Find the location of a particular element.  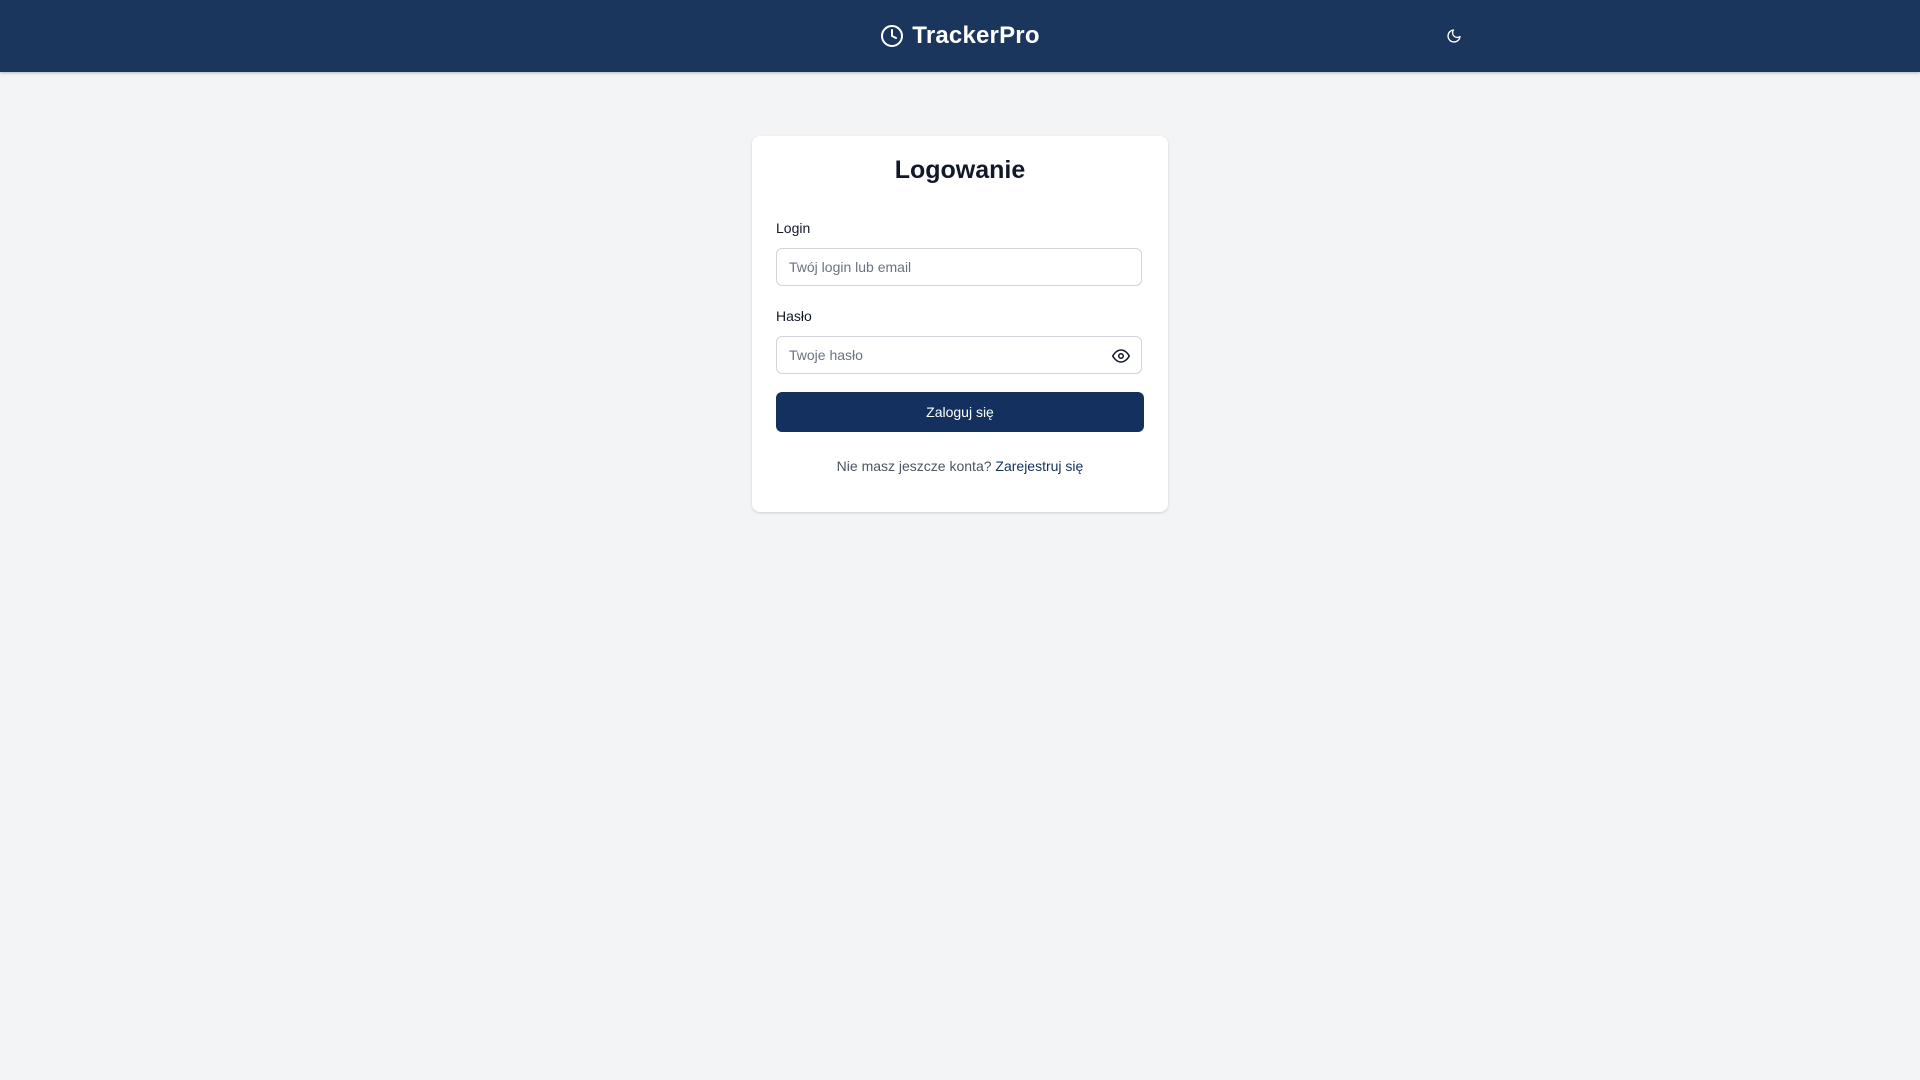

theme-toggle-button is located at coordinates (1454, 36).